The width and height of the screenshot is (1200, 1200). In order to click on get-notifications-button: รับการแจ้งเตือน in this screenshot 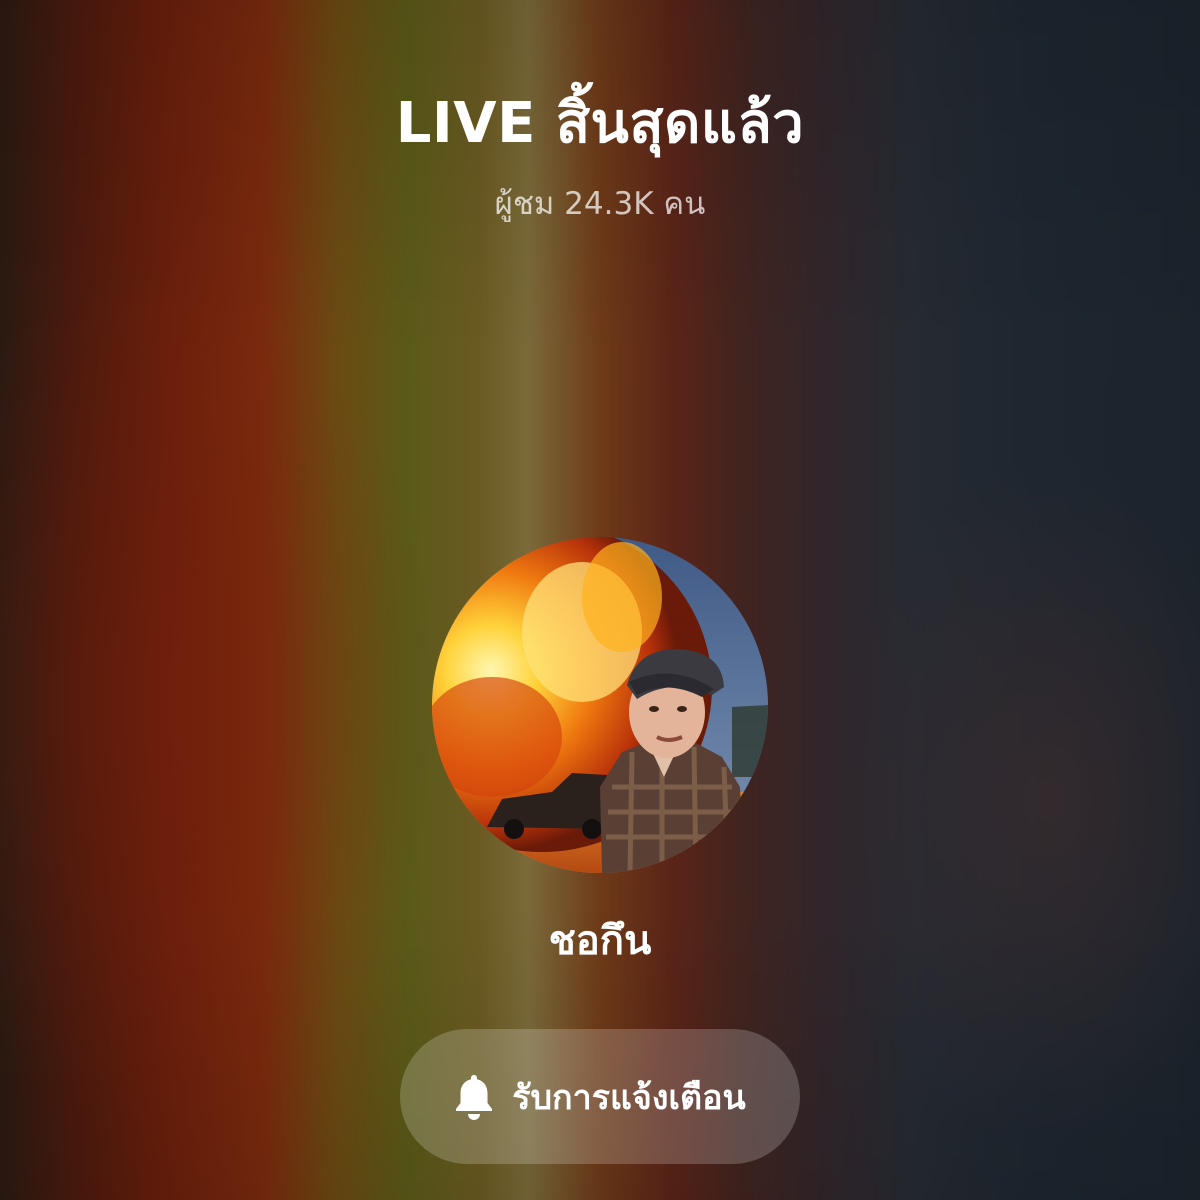, I will do `click(600, 1096)`.